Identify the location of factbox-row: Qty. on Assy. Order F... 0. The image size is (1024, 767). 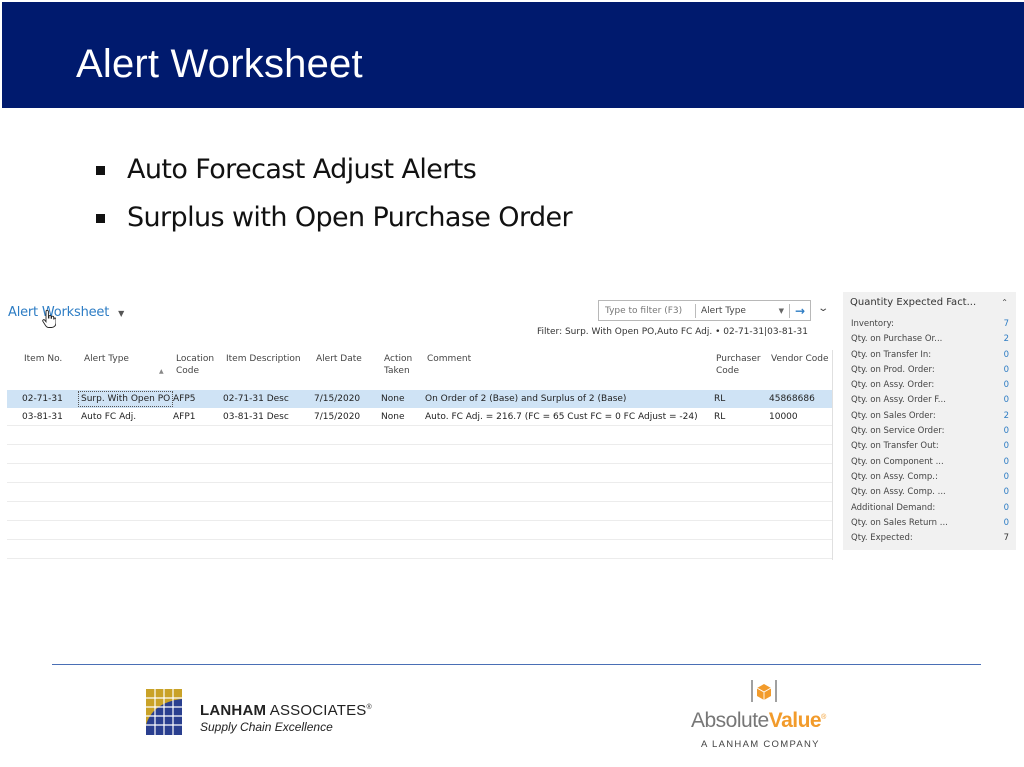
(930, 402).